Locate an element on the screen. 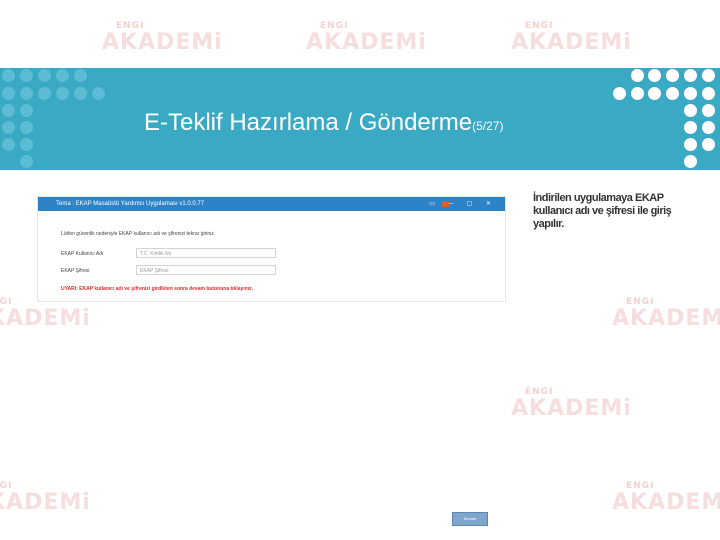 The width and height of the screenshot is (720, 540). continue-button: Devam is located at coordinates (470, 519).